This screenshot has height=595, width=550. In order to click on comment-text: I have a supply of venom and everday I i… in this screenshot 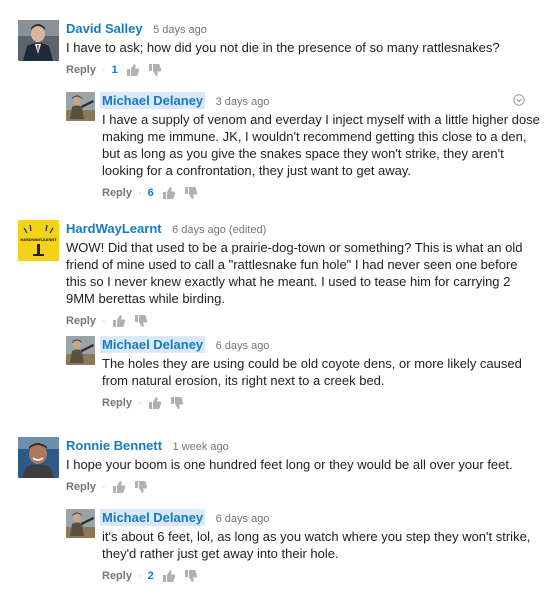, I will do `click(321, 145)`.